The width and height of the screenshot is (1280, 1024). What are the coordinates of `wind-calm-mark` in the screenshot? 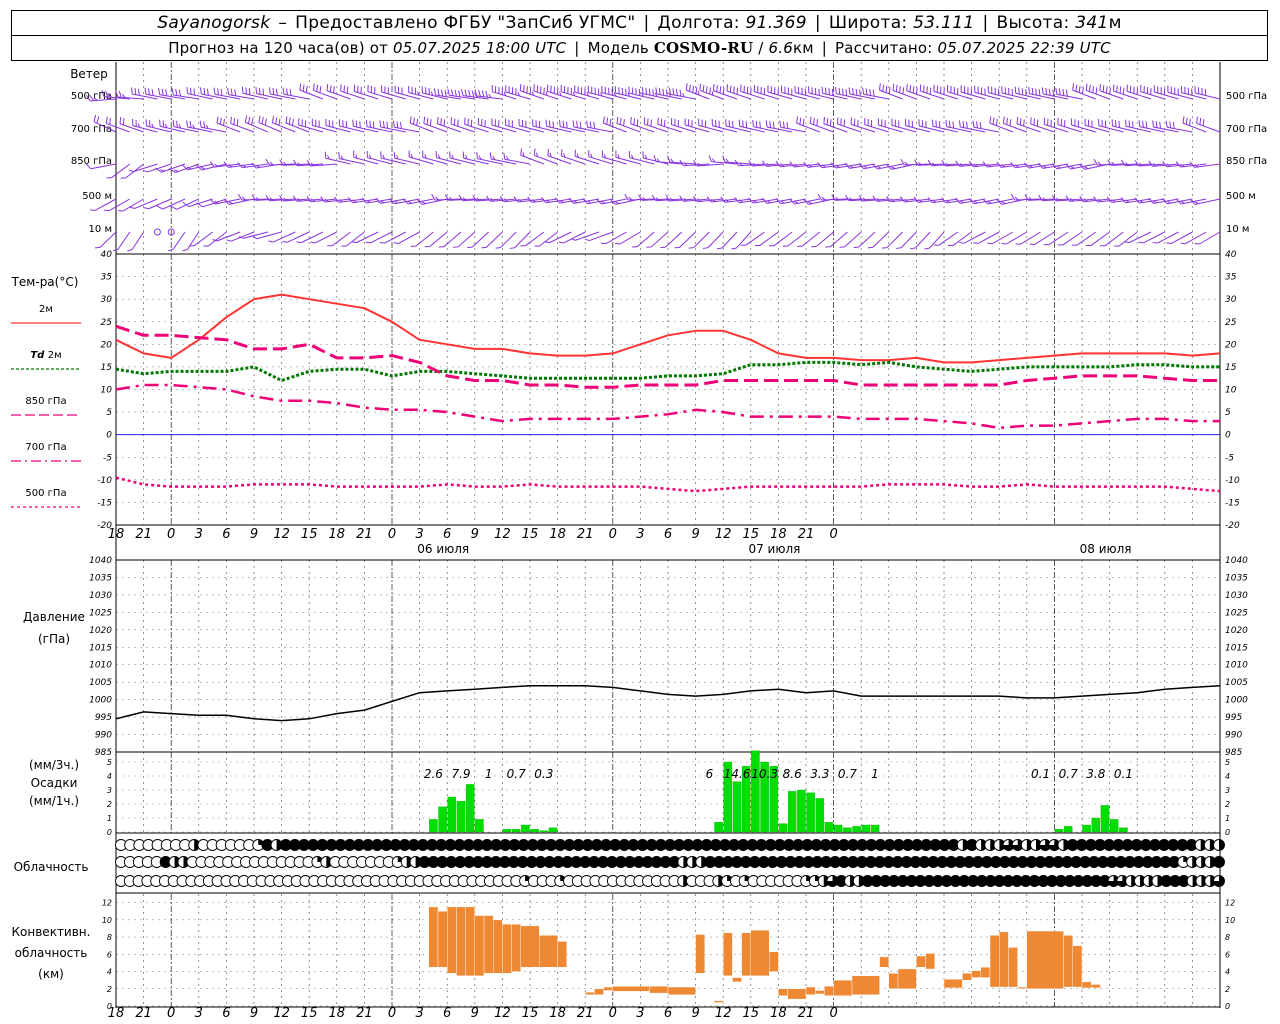 It's located at (157, 232).